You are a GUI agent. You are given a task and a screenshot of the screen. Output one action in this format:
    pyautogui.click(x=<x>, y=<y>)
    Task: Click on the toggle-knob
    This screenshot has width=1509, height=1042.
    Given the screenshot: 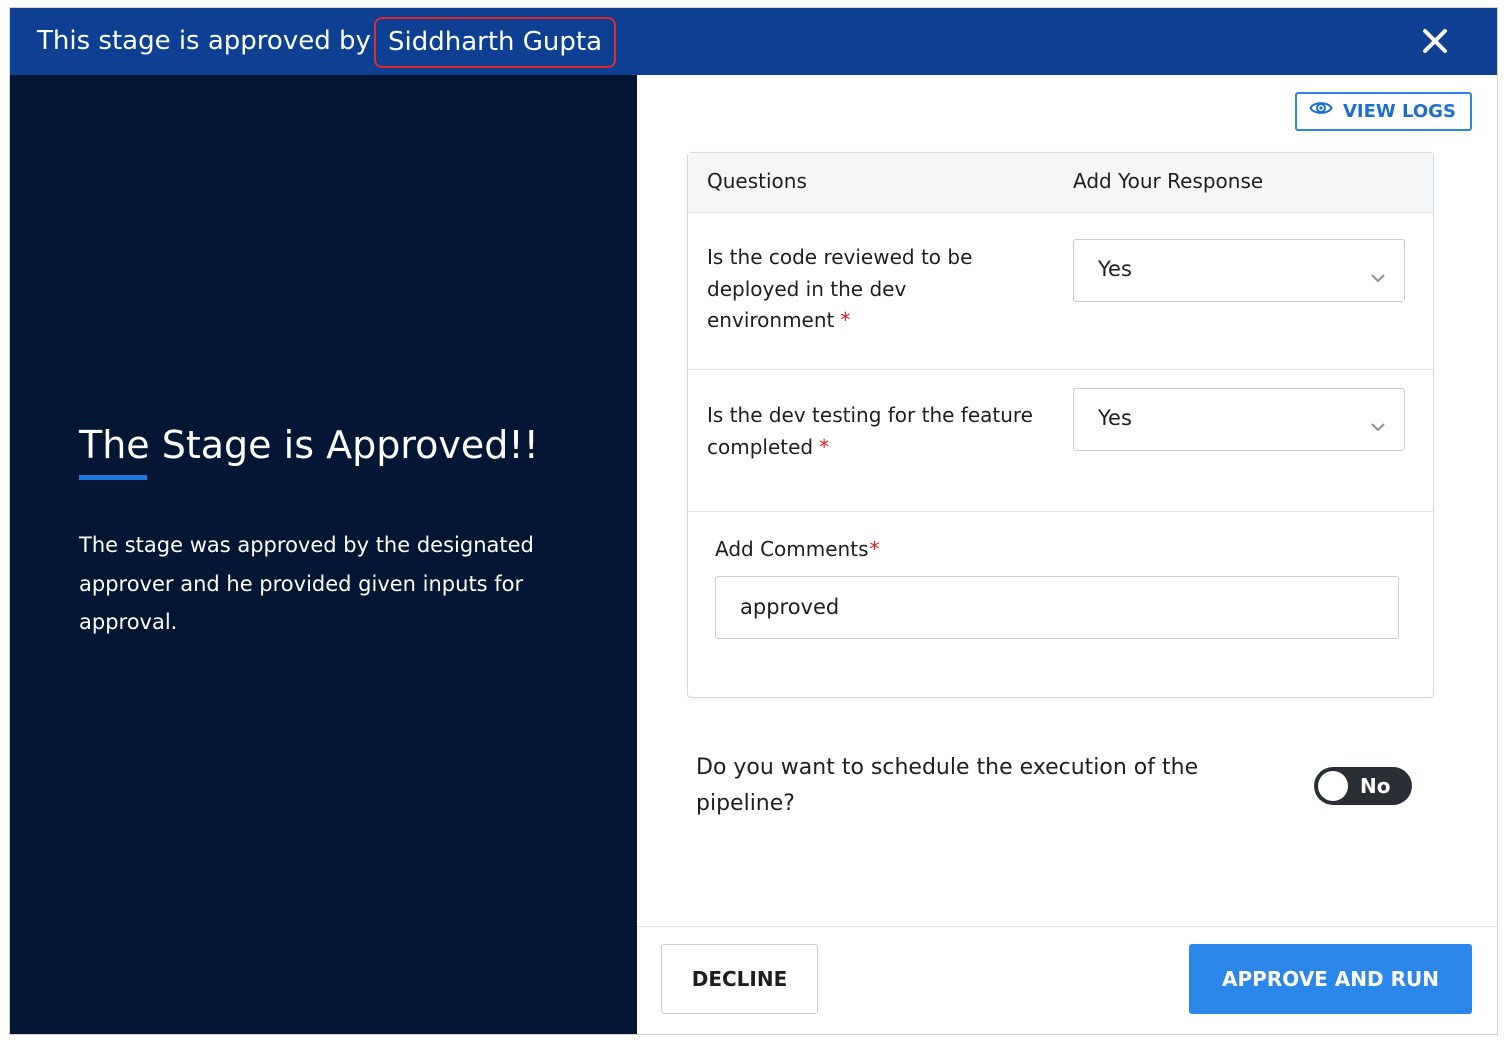 What is the action you would take?
    pyautogui.click(x=1333, y=786)
    